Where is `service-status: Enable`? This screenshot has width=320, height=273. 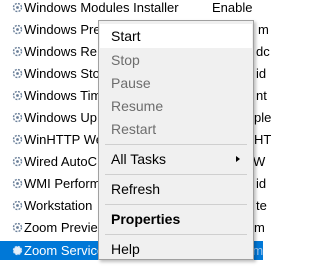
service-status: Enable is located at coordinates (232, 7).